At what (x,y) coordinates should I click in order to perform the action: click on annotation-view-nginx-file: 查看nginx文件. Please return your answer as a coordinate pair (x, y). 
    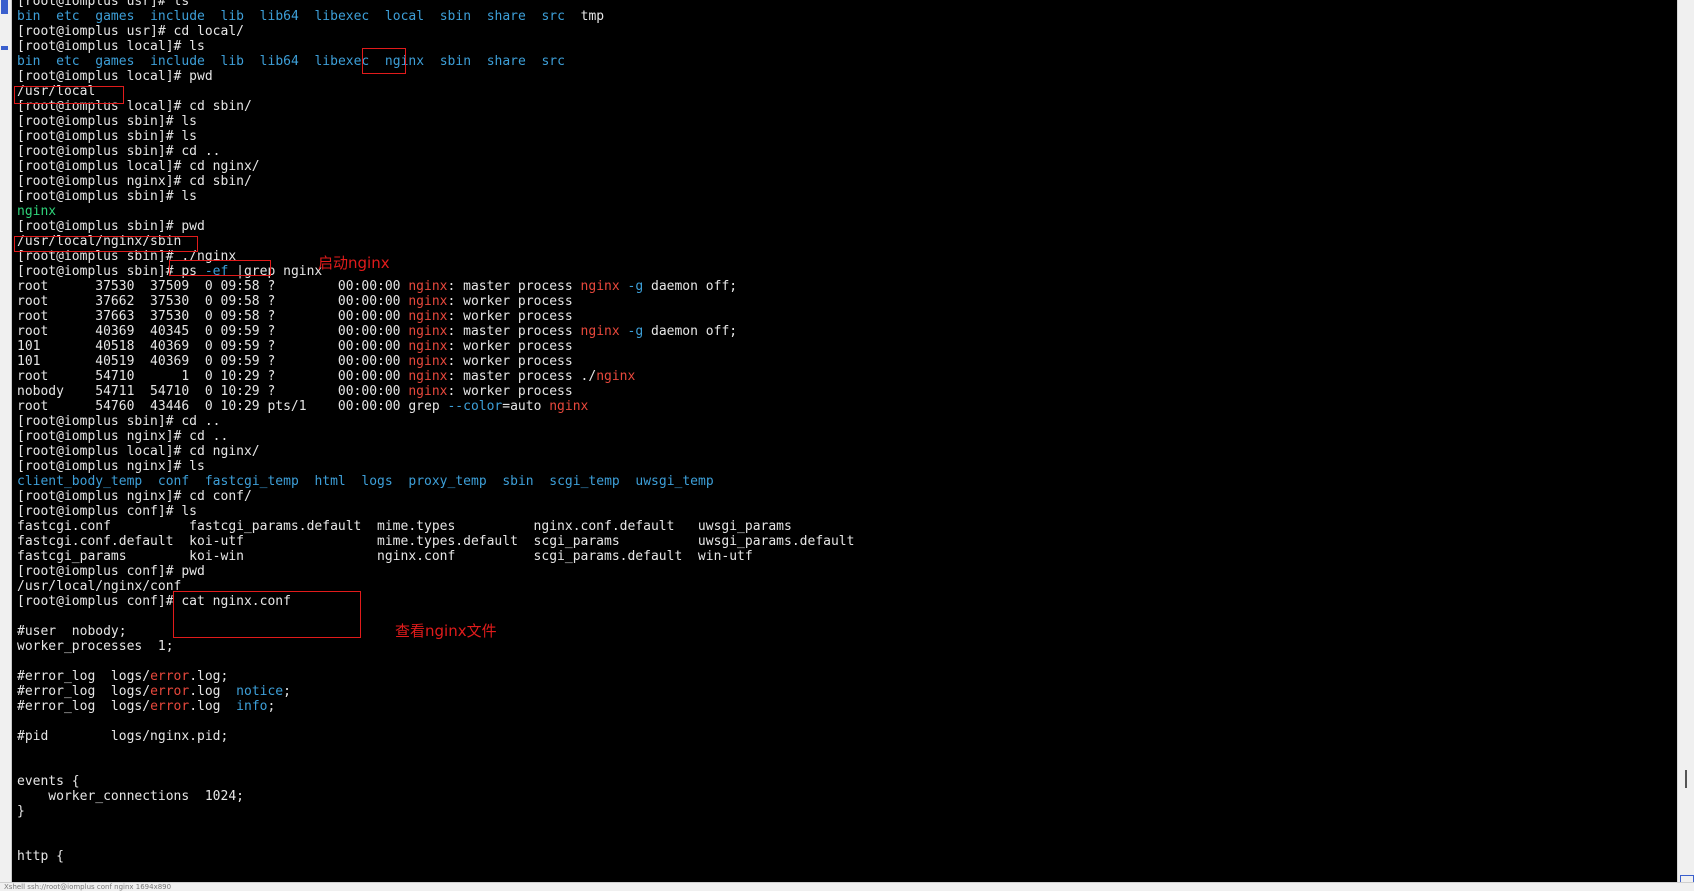
    Looking at the image, I should click on (446, 631).